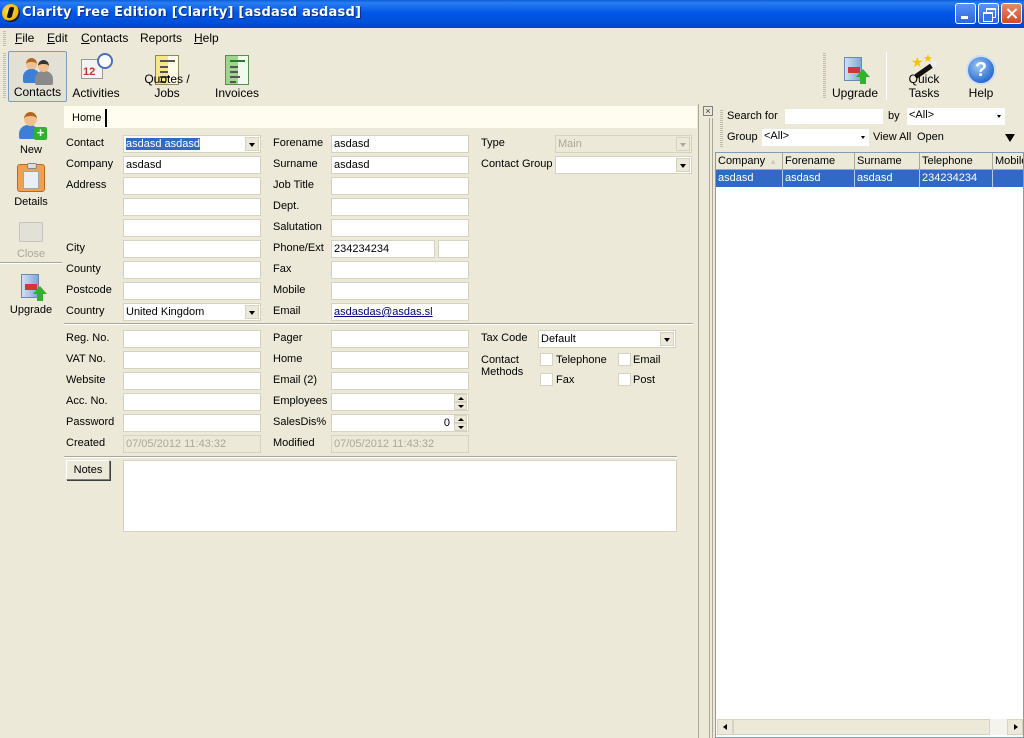  I want to click on acc-no-field, so click(192, 402).